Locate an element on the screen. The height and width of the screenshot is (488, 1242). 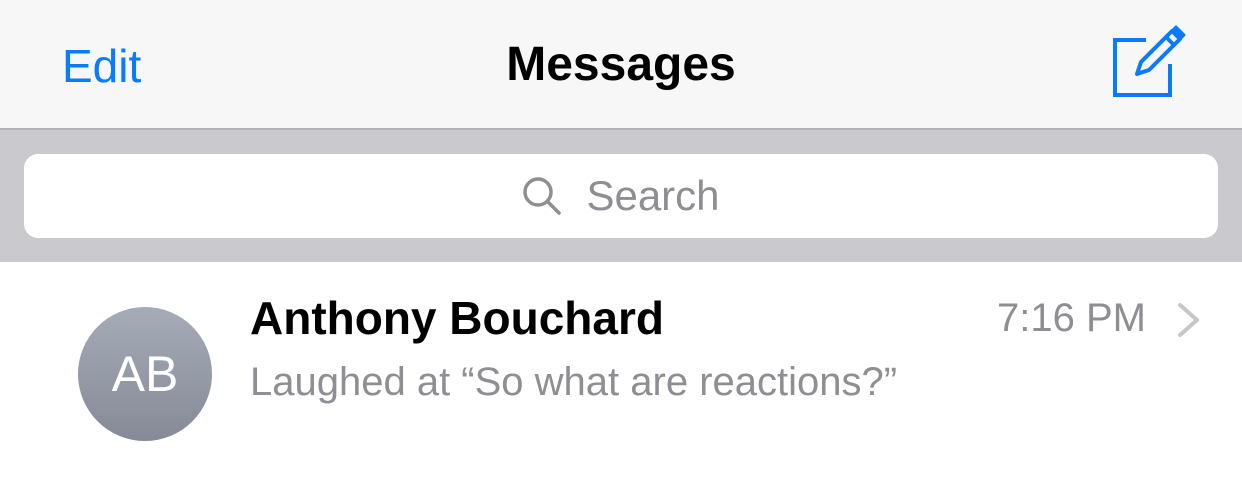
search-icon is located at coordinates (542, 196).